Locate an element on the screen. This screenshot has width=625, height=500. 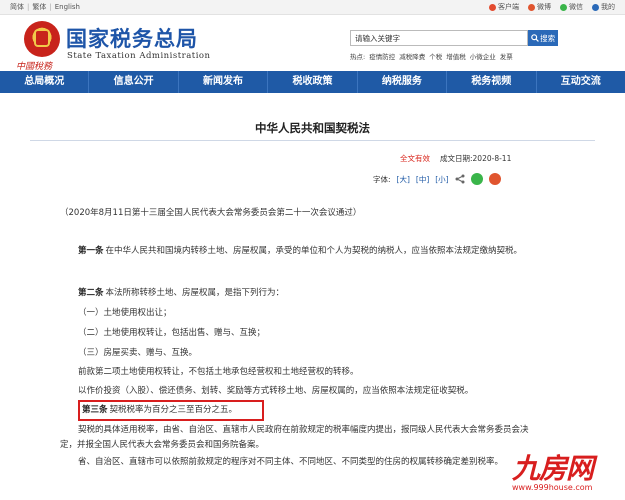
article-paragraph-exclude: 前款第二项土地使用权转让，不包括土地承包经营权和土地经营权的转移。 is located at coordinates (218, 372).